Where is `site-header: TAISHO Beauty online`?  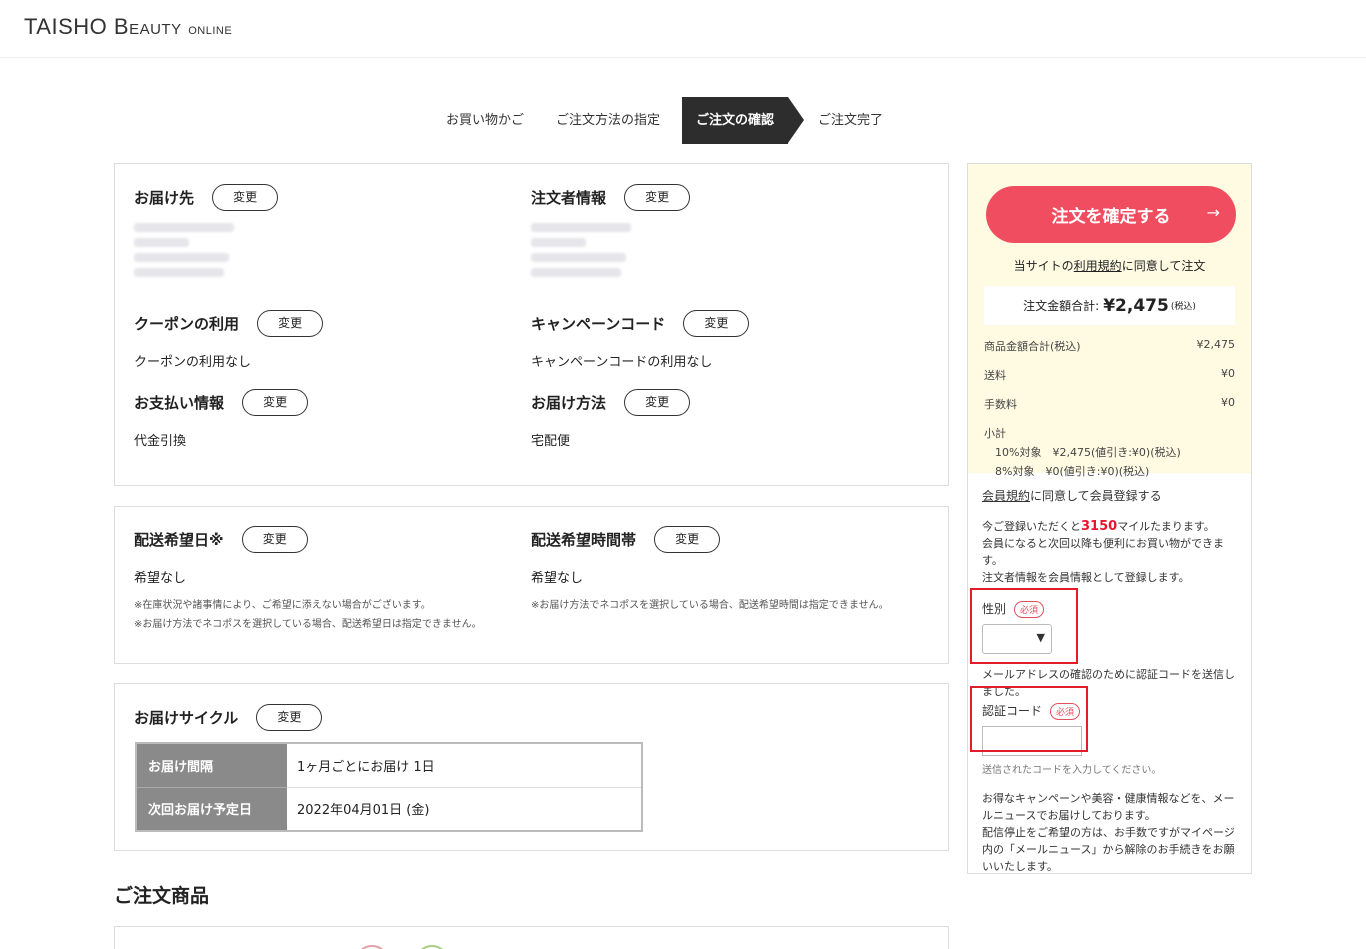 site-header: TAISHO Beauty online is located at coordinates (683, 29).